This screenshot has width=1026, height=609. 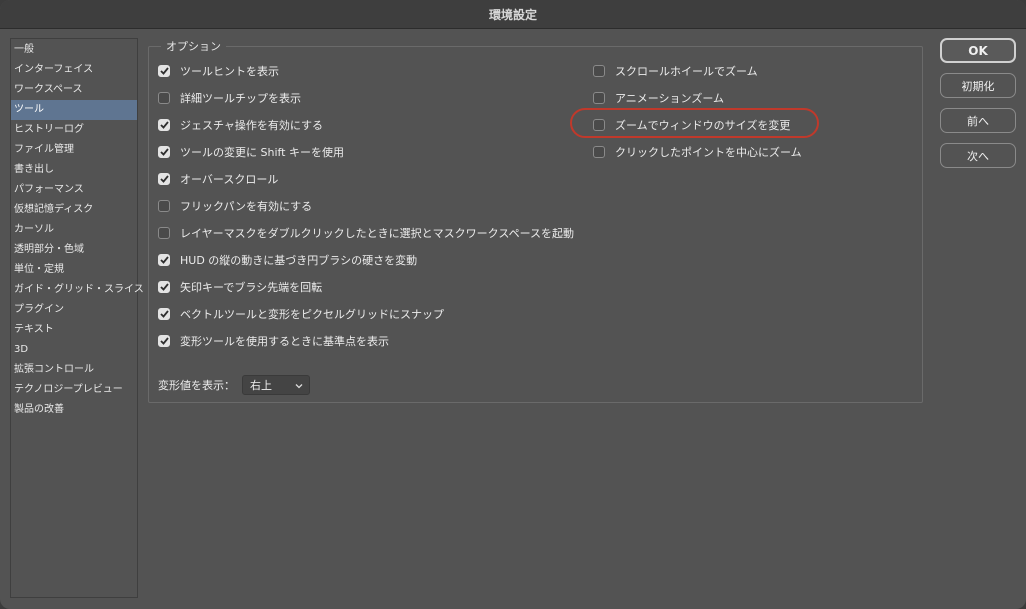 I want to click on option-snap-to-pixel-grid: ベクトルツールと変形をピクセルグリッドにスナップ, so click(x=301, y=314).